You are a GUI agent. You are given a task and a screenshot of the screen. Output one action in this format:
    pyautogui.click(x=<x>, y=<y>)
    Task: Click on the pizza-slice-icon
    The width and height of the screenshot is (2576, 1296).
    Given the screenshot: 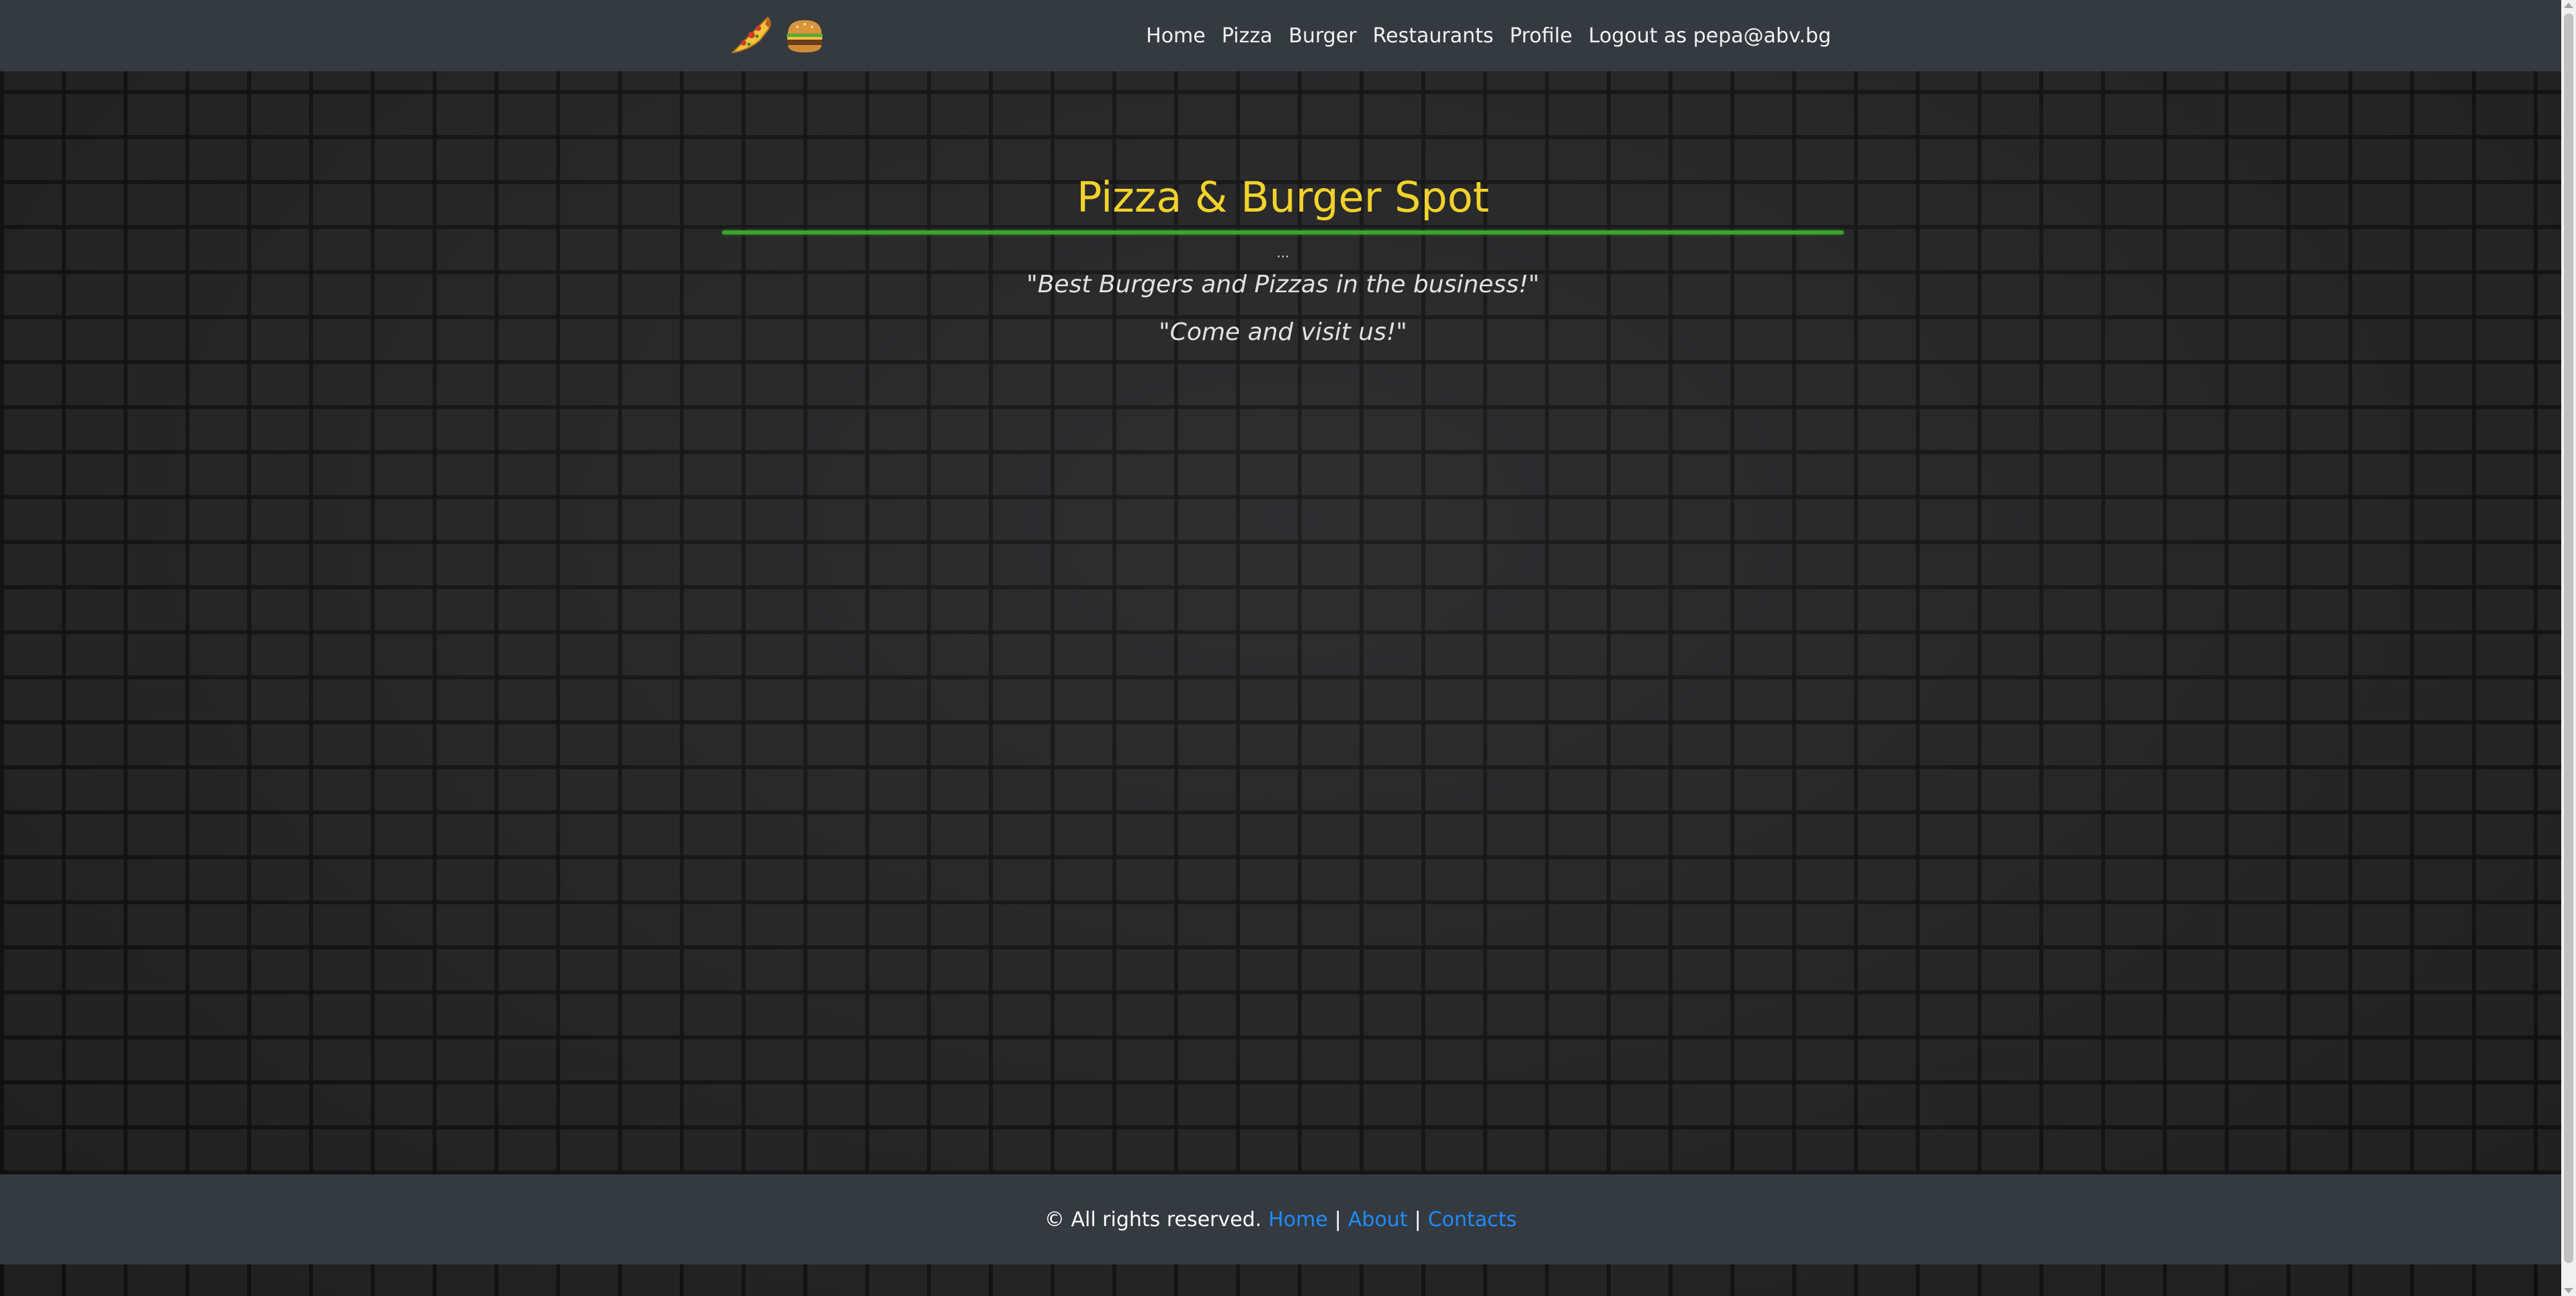 What is the action you would take?
    pyautogui.click(x=751, y=35)
    